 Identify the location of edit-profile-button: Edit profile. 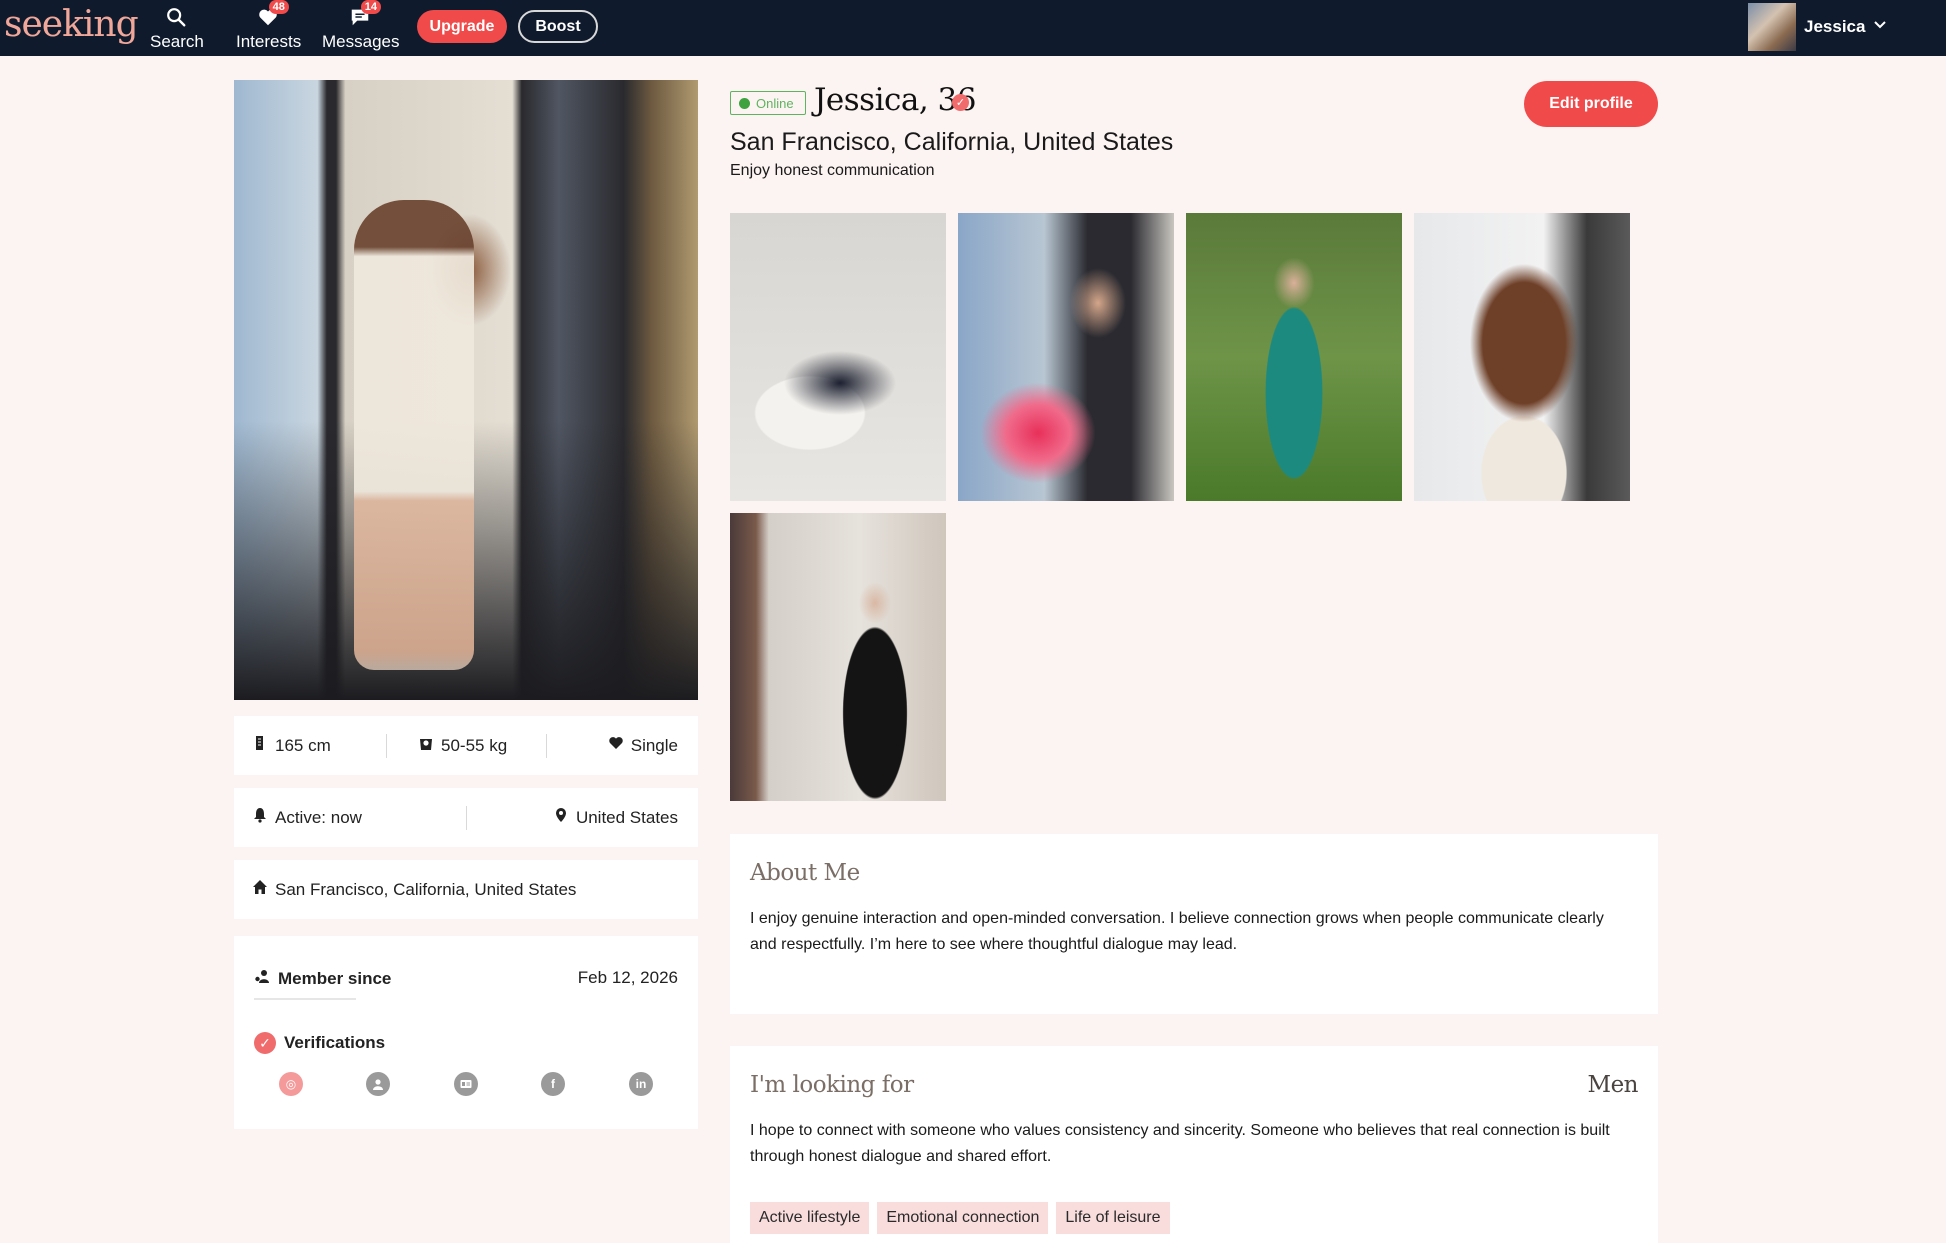
(1591, 104).